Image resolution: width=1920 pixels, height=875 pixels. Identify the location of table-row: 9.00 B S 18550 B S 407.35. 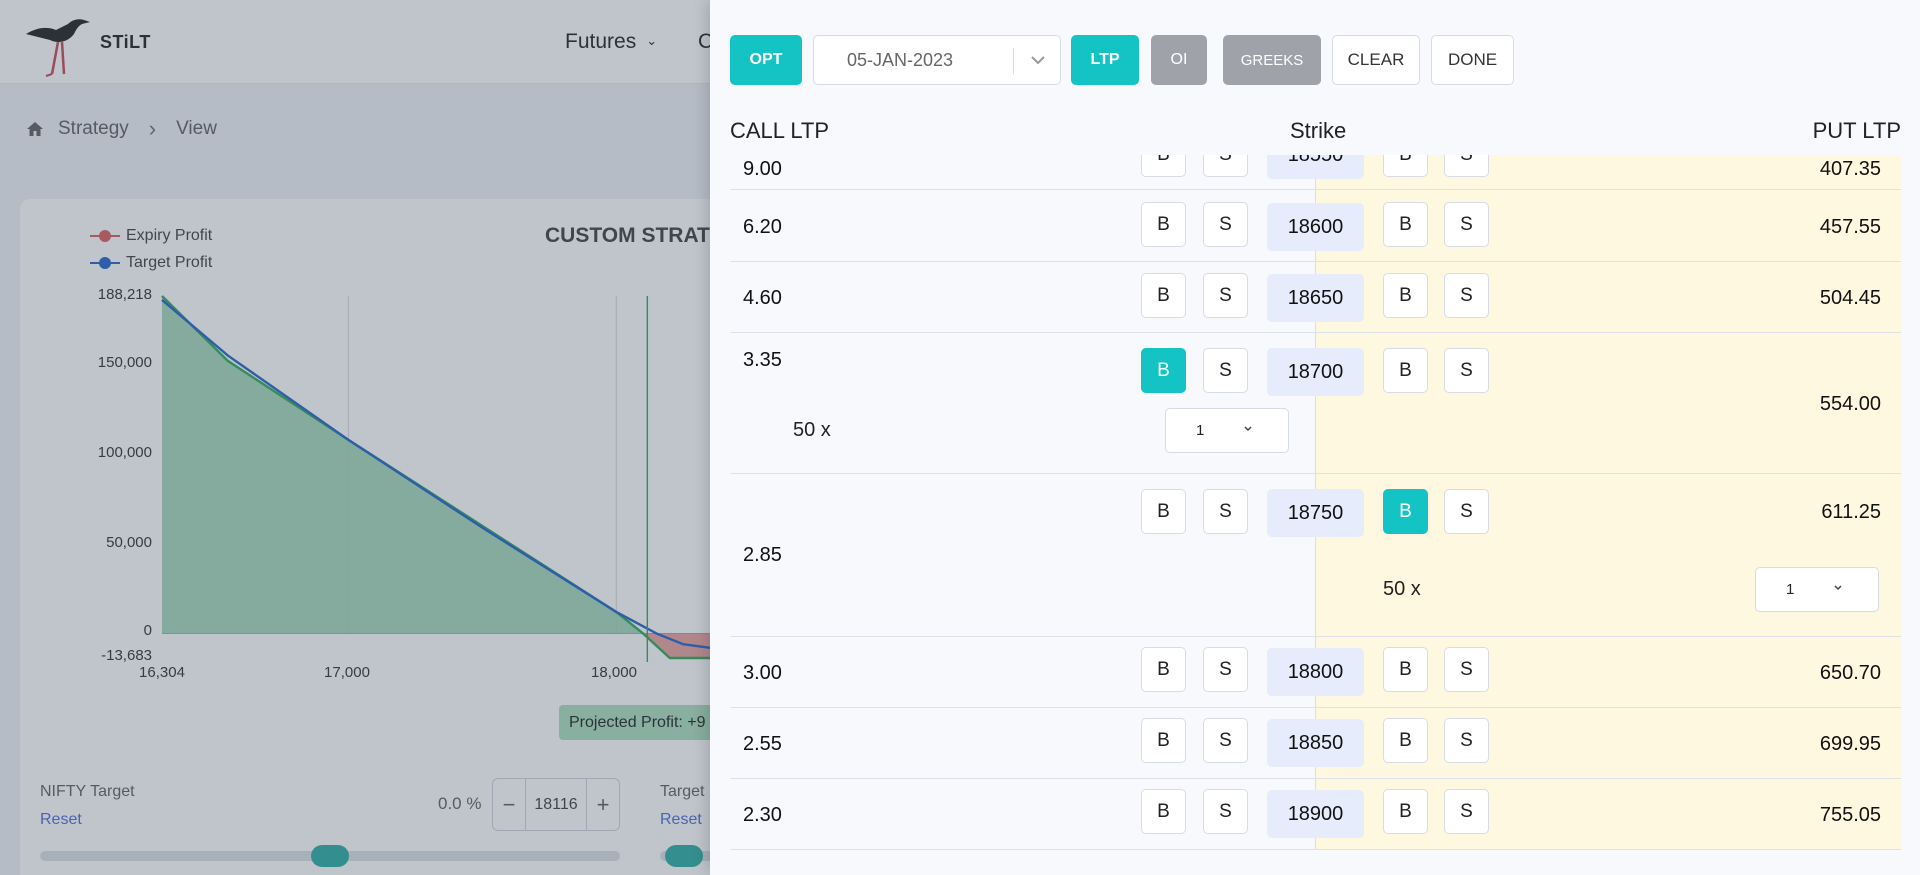
(1315, 172).